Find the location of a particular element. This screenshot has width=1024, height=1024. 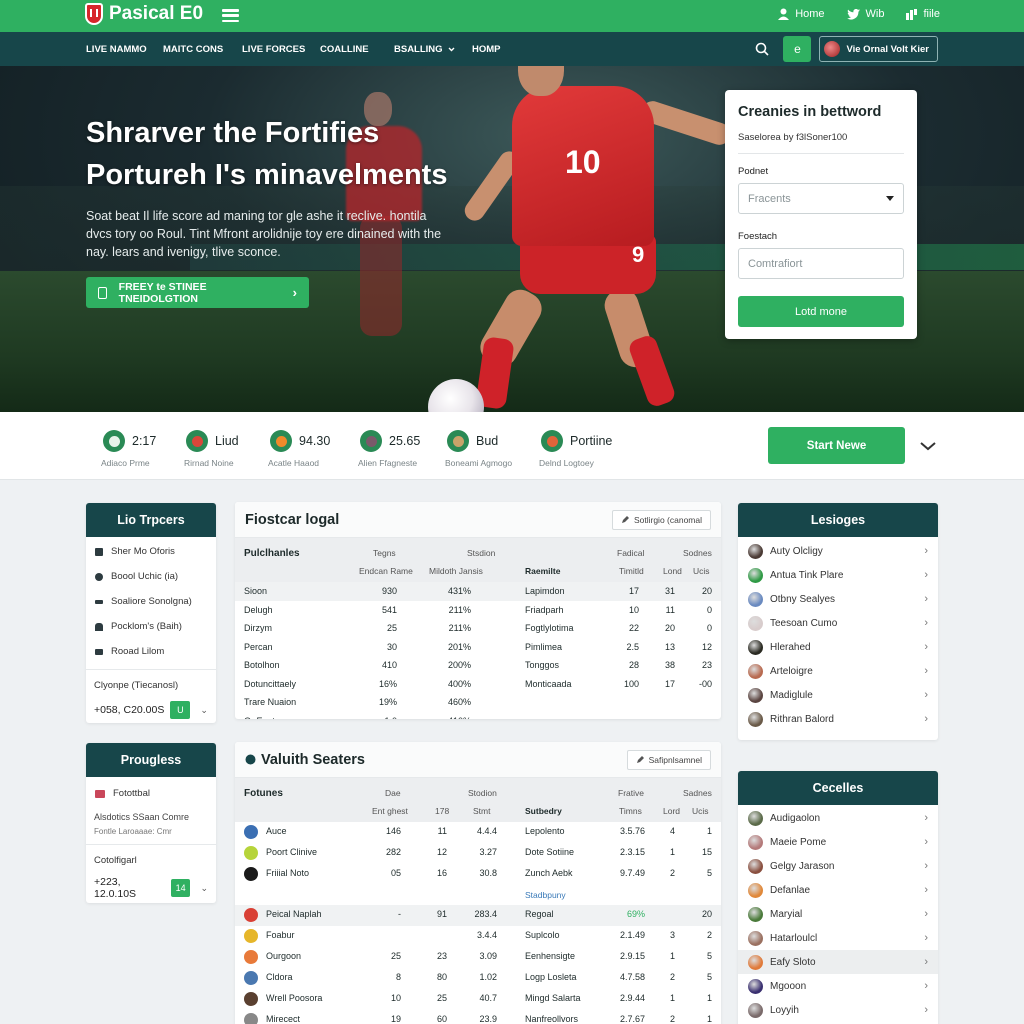

stat-item: 94.30 Acatle Haaod is located at coordinates (299, 449).